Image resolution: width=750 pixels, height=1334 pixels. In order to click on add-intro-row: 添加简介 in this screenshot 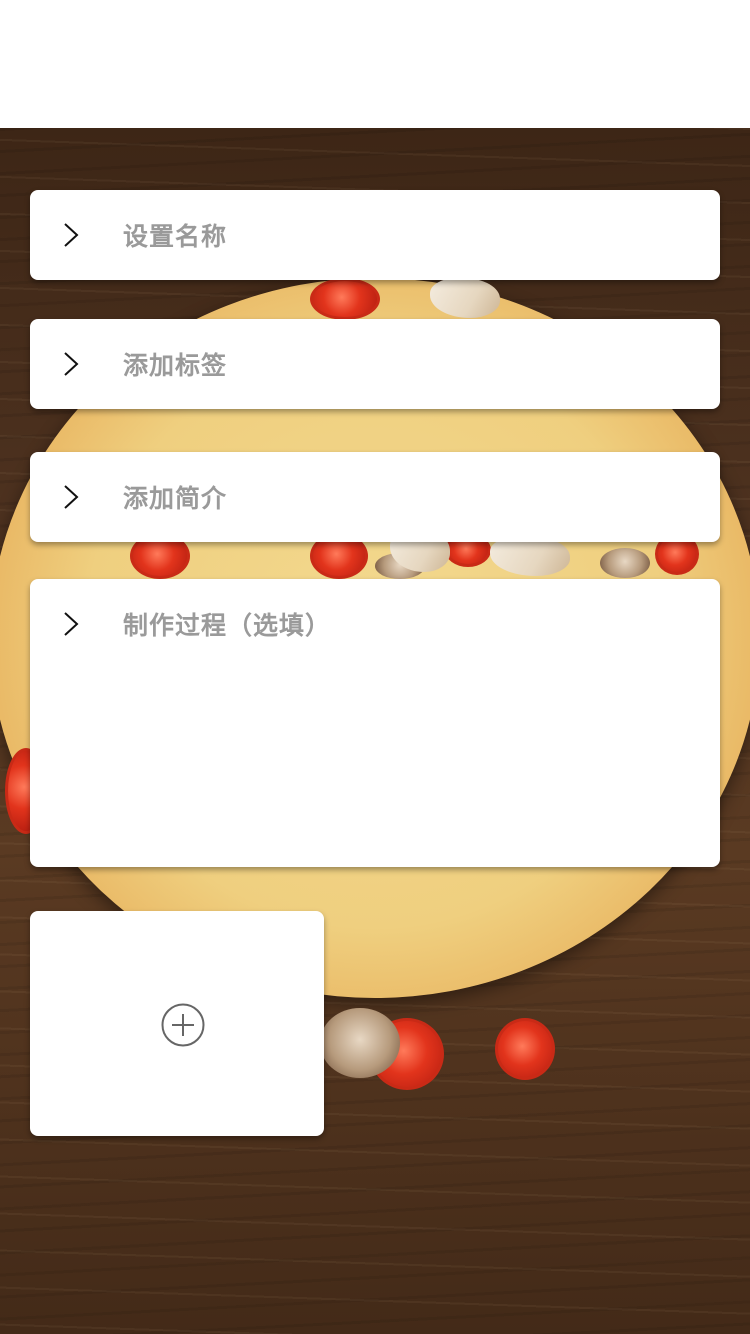, I will do `click(375, 497)`.